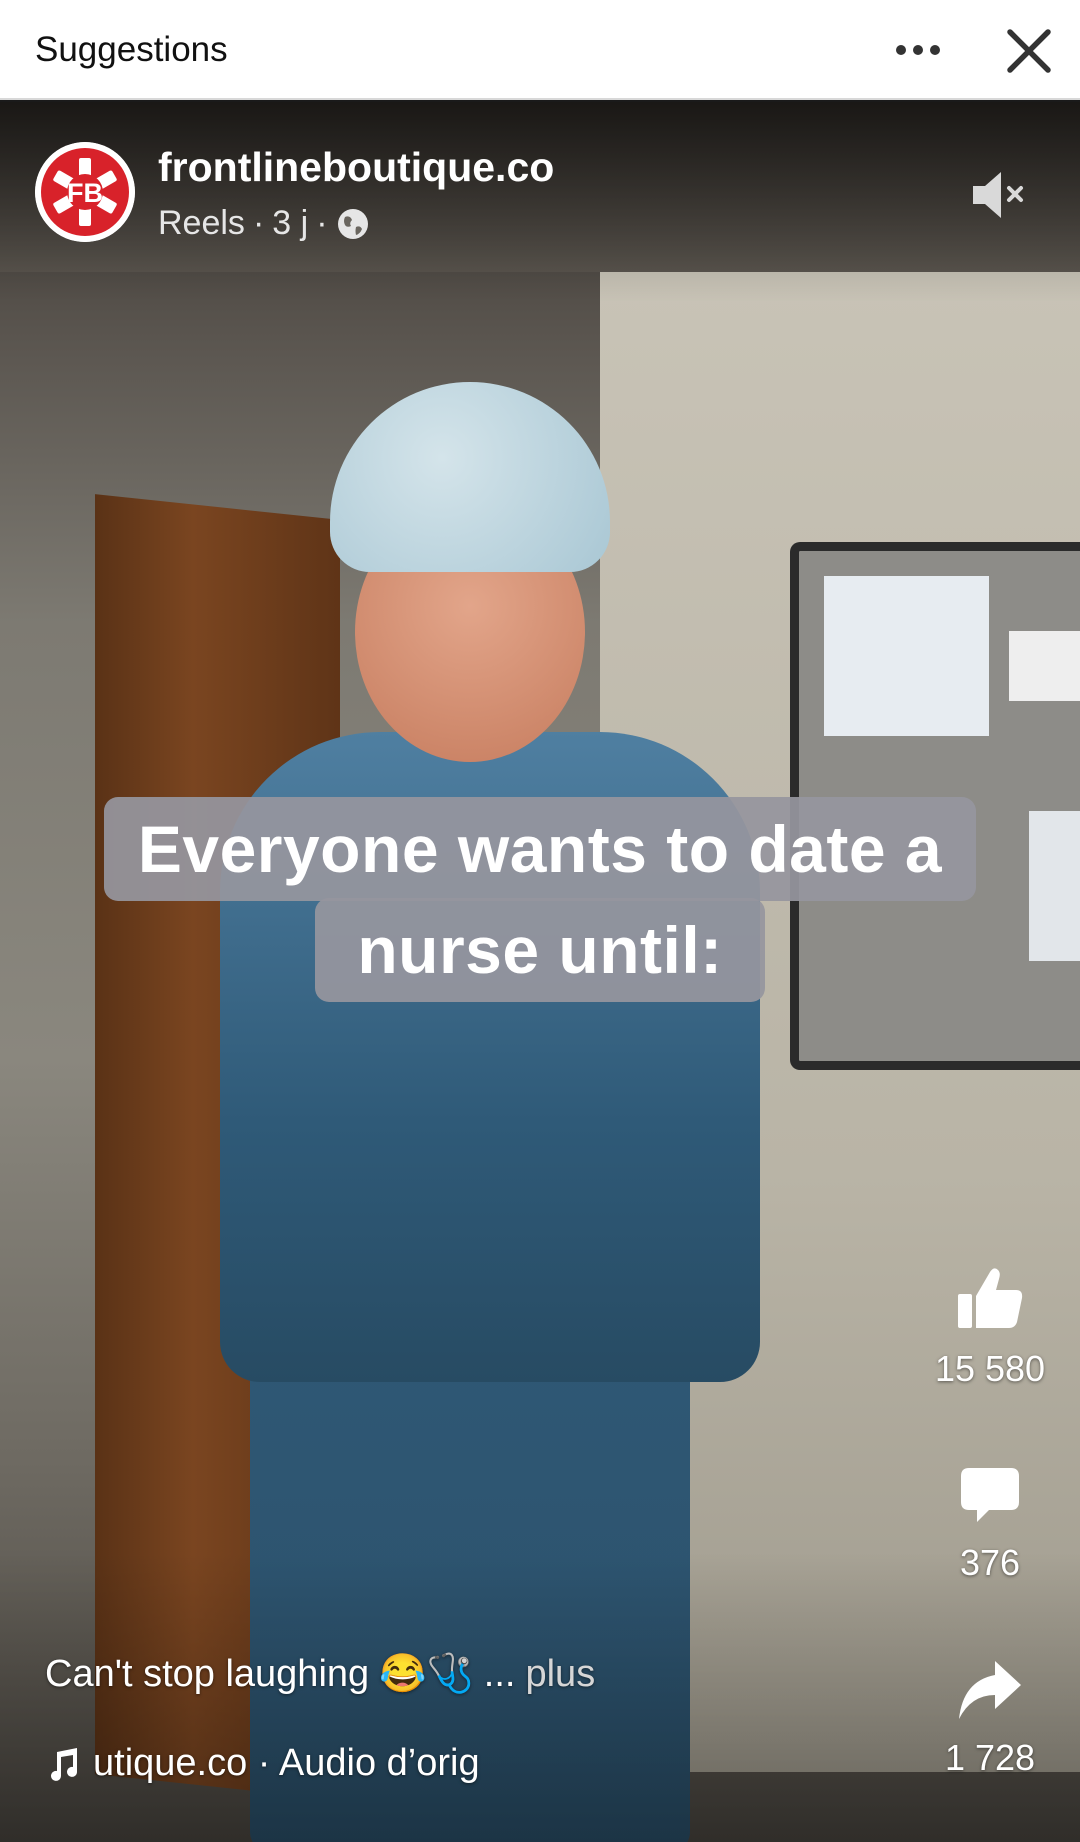  I want to click on comment-action: 376, so click(990, 1523).